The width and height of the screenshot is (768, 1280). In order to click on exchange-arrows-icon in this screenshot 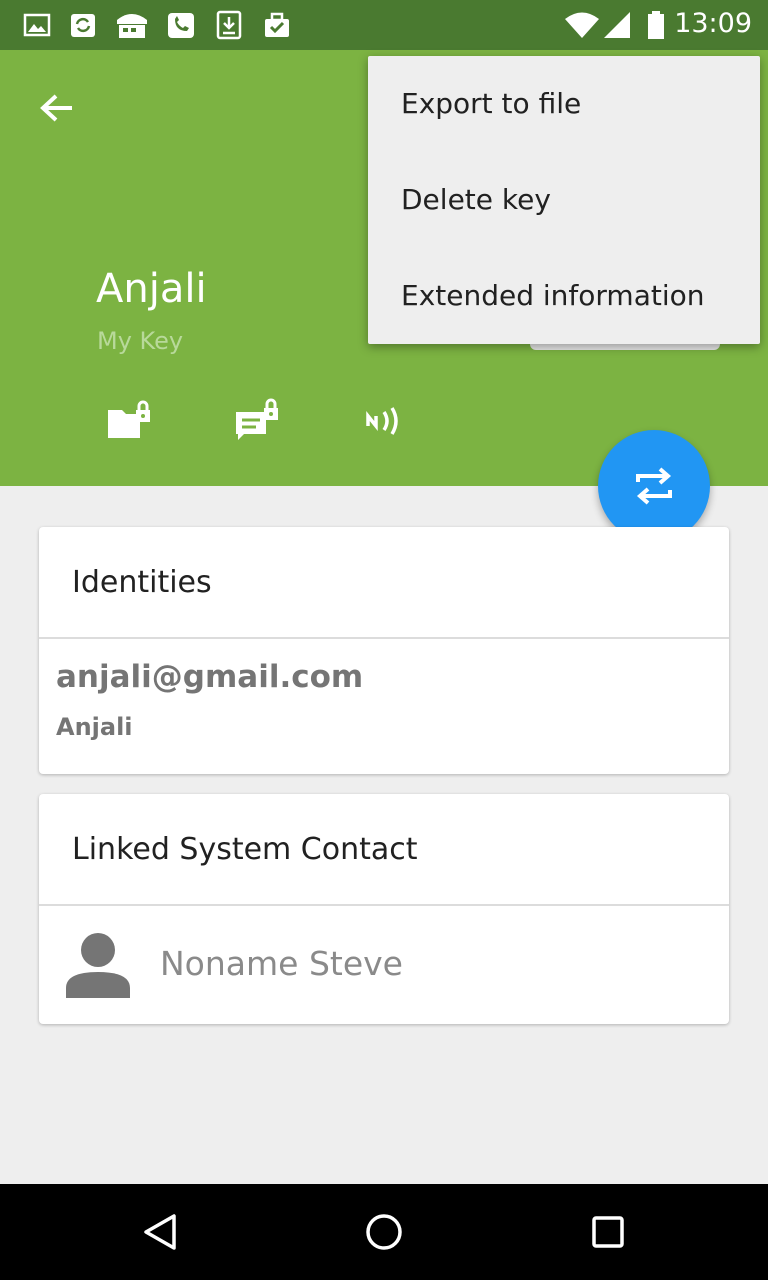, I will do `click(654, 486)`.